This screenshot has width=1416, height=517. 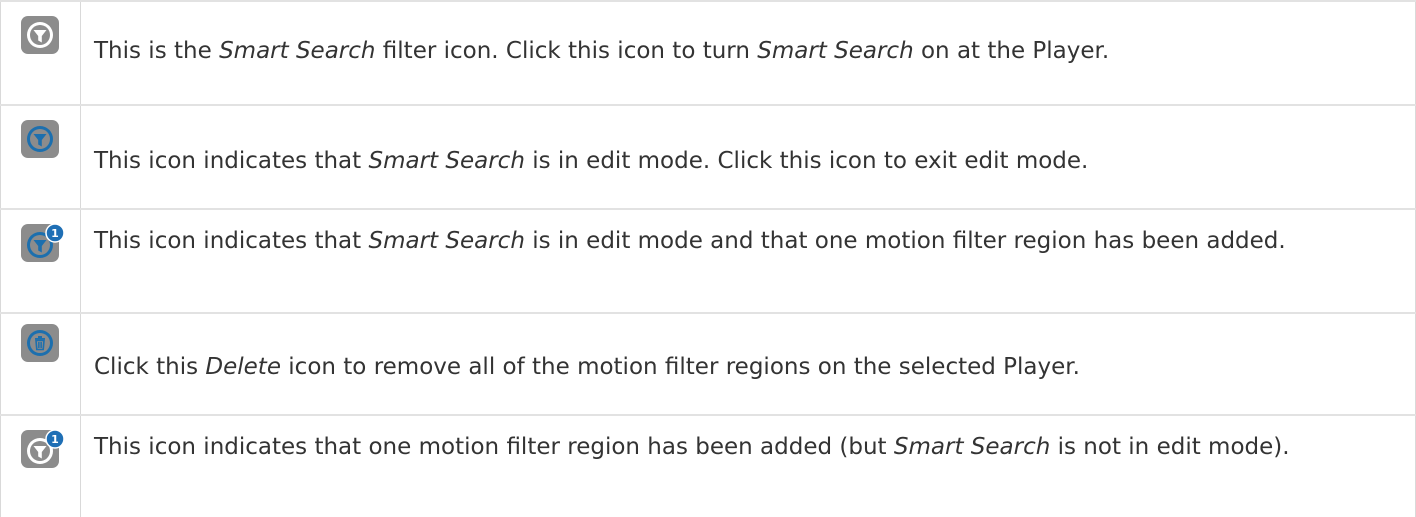 I want to click on smart-search-filter-icon, so click(x=40, y=35).